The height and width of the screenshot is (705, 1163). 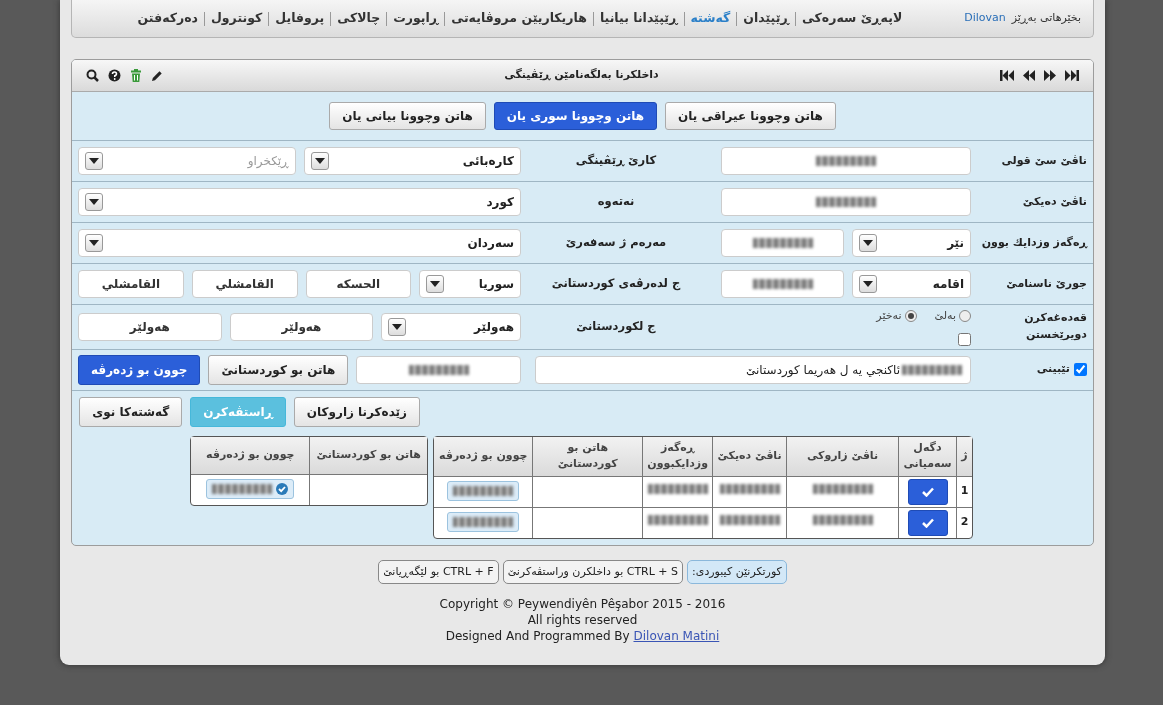 What do you see at coordinates (1046, 18) in the screenshot?
I see `welcome-text: بخێرهاتی بەڕێز` at bounding box center [1046, 18].